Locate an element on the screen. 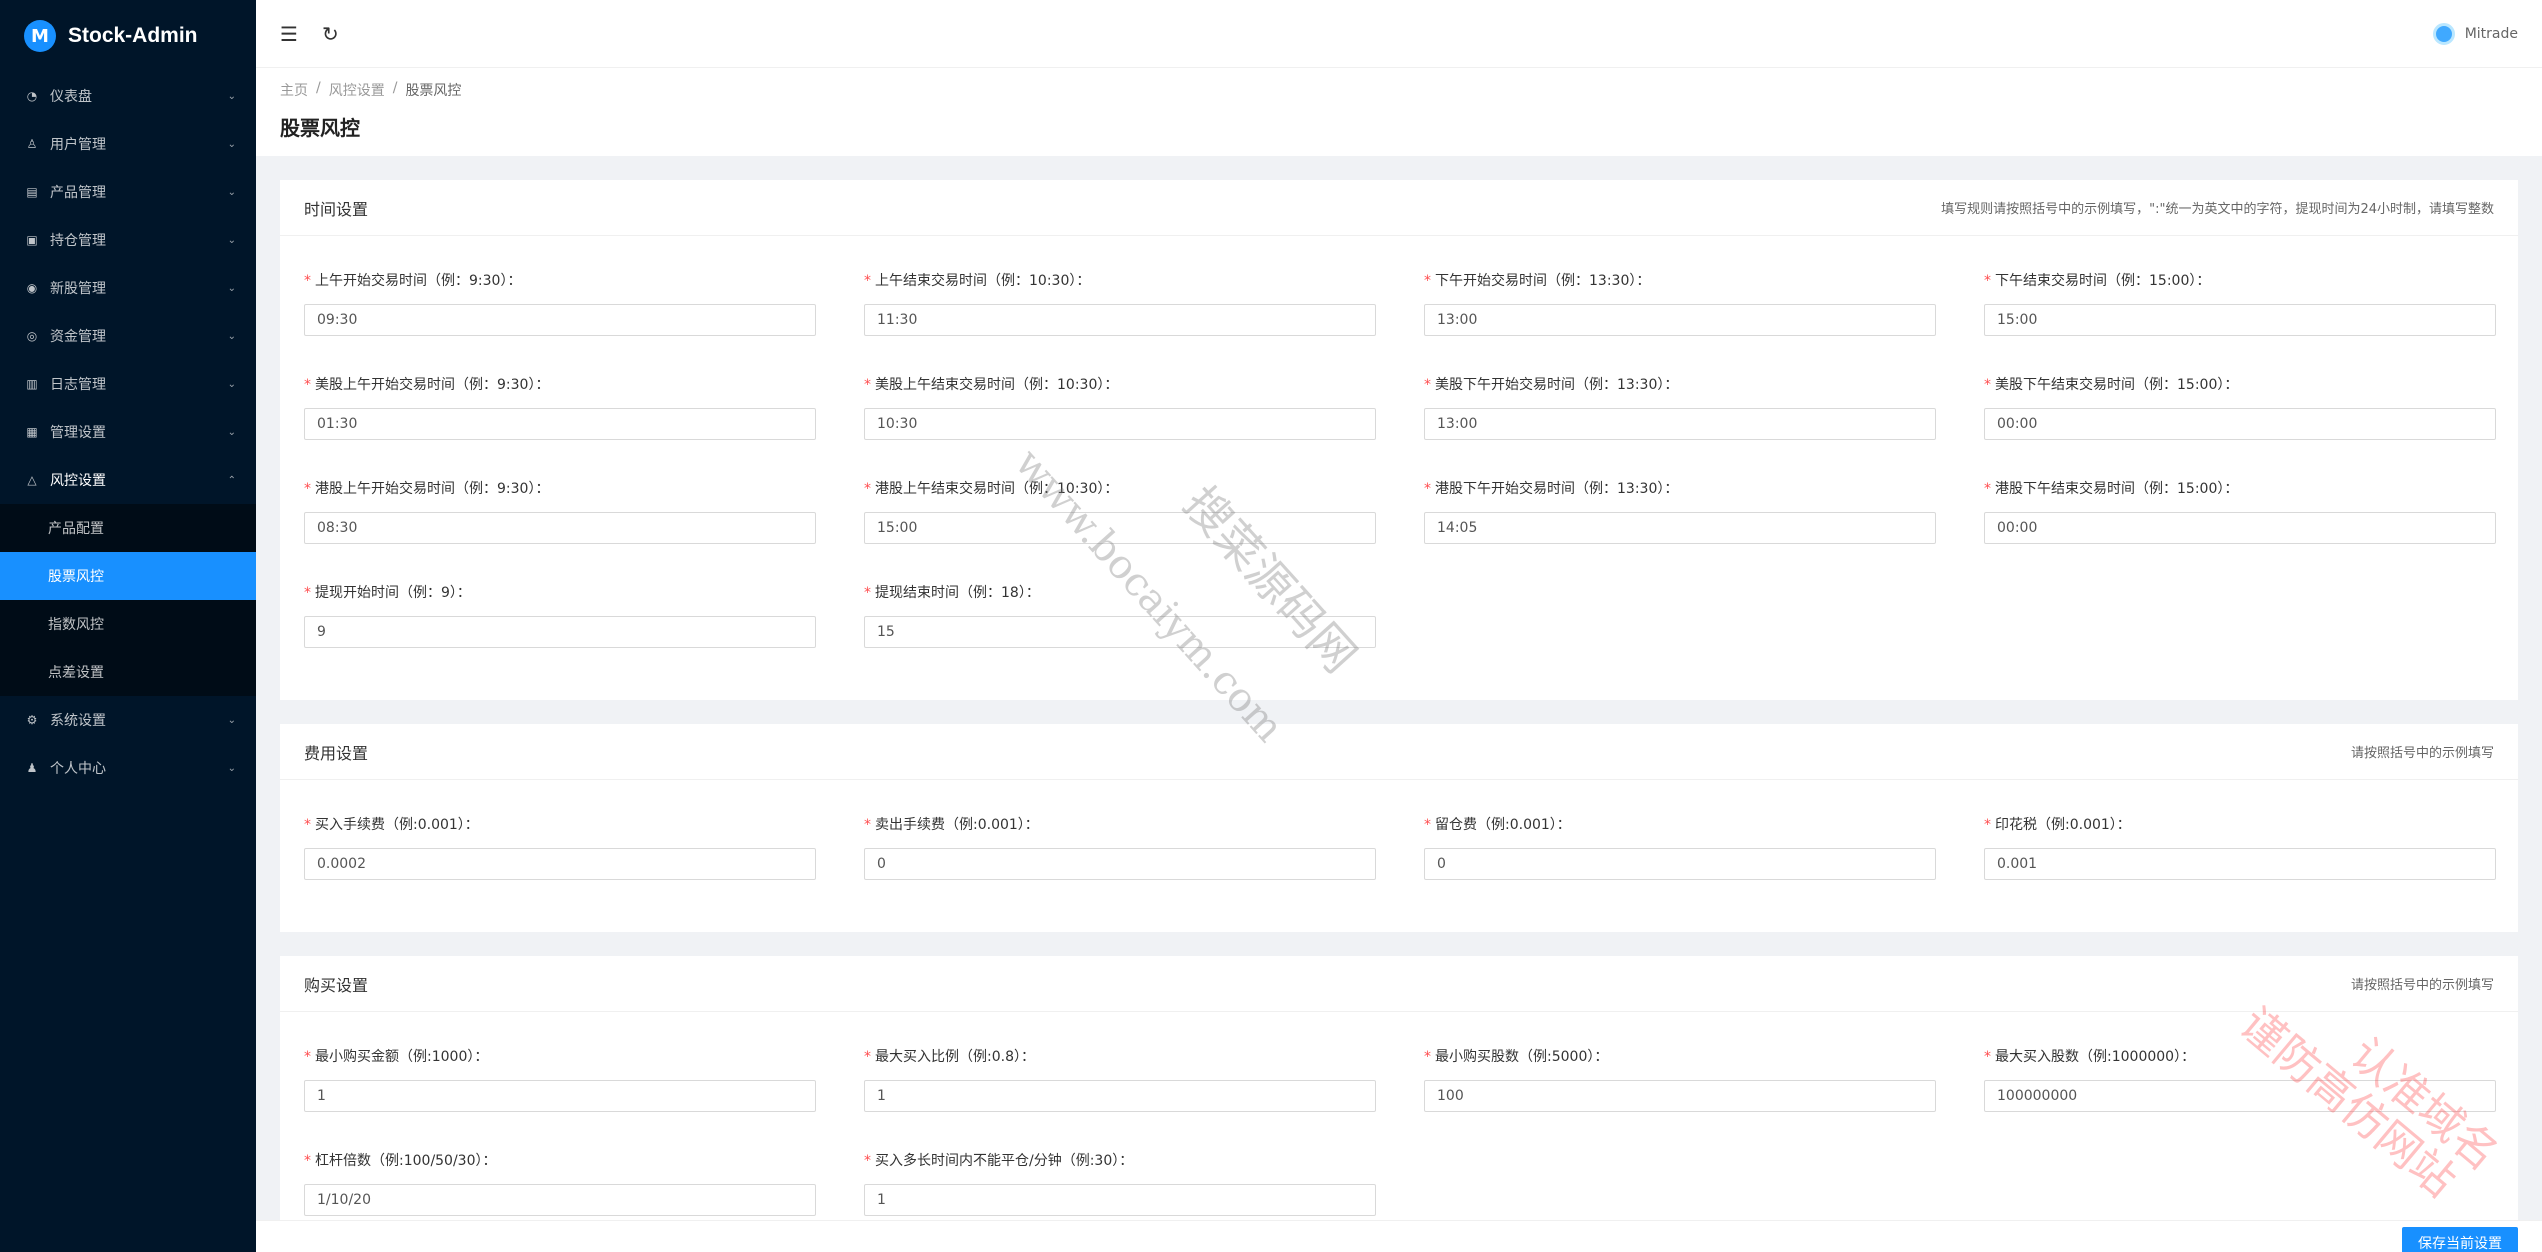 The height and width of the screenshot is (1252, 2542). sidebar-item: ⚙ 系统设置 ⌄ is located at coordinates (128, 720).